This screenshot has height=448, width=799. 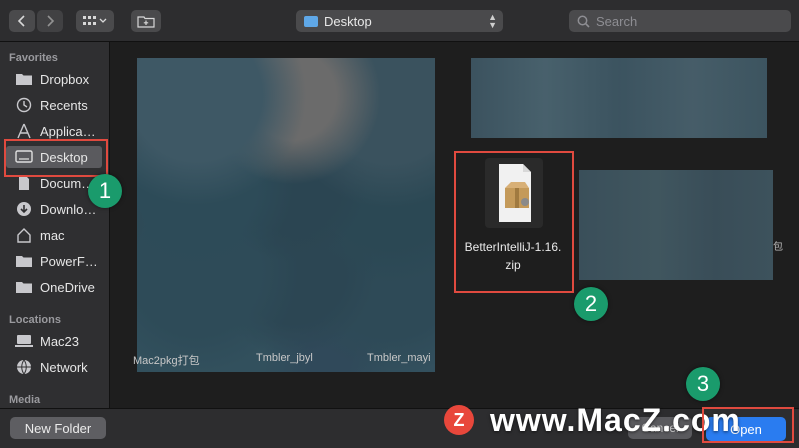 I want to click on blurred-file-top-right, so click(x=619, y=98).